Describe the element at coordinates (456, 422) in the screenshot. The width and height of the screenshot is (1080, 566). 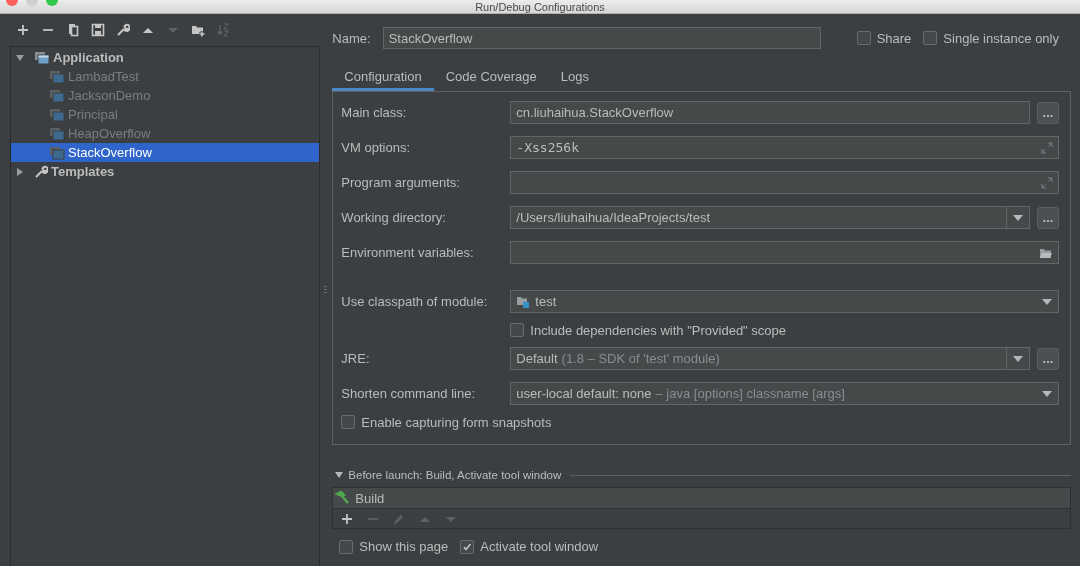
I see `checkbox-label: Enable capturing form snapshots` at that location.